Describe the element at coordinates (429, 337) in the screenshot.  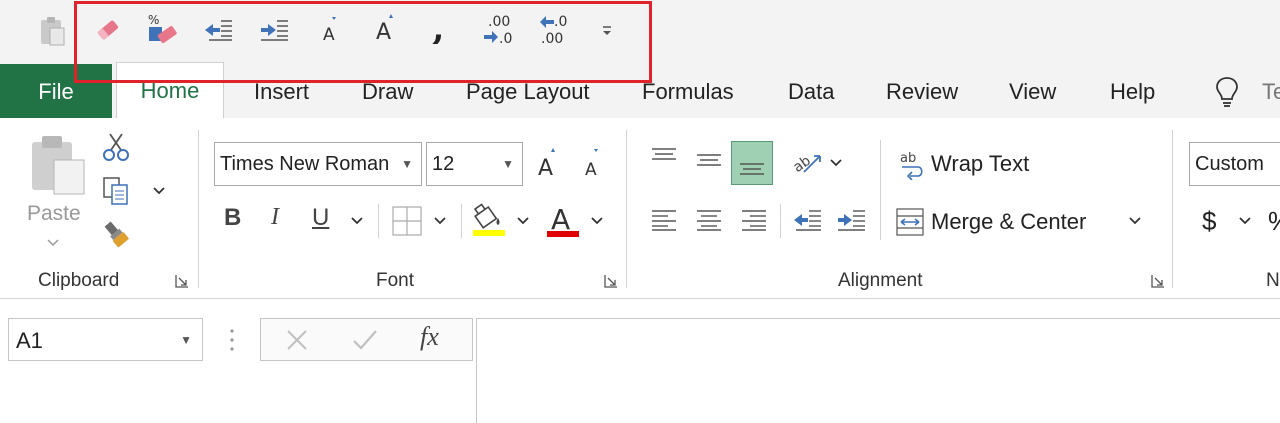
I see `insert-function-button: fx` at that location.